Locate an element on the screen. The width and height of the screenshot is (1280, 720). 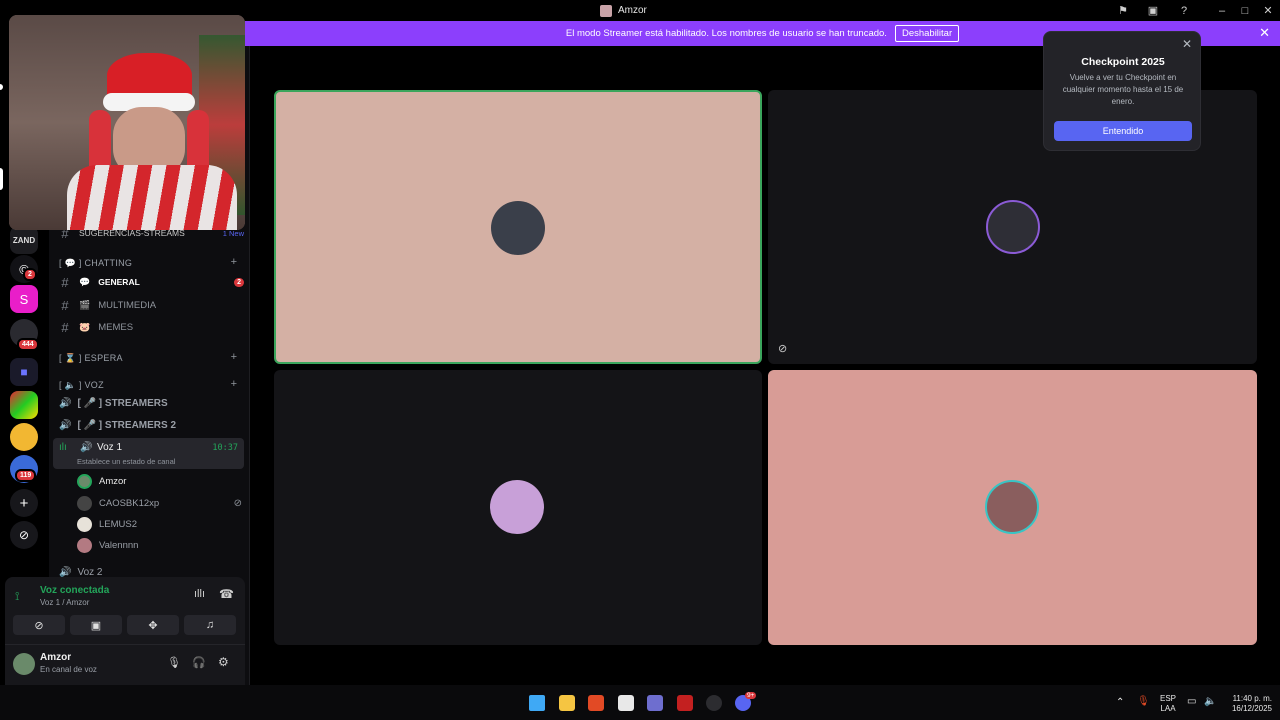
clock-time: 11:40 p. m. is located at coordinates (1252, 698).